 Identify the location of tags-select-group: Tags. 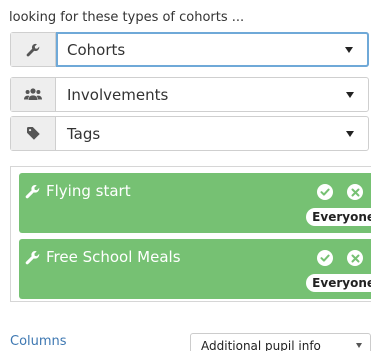
(189, 133).